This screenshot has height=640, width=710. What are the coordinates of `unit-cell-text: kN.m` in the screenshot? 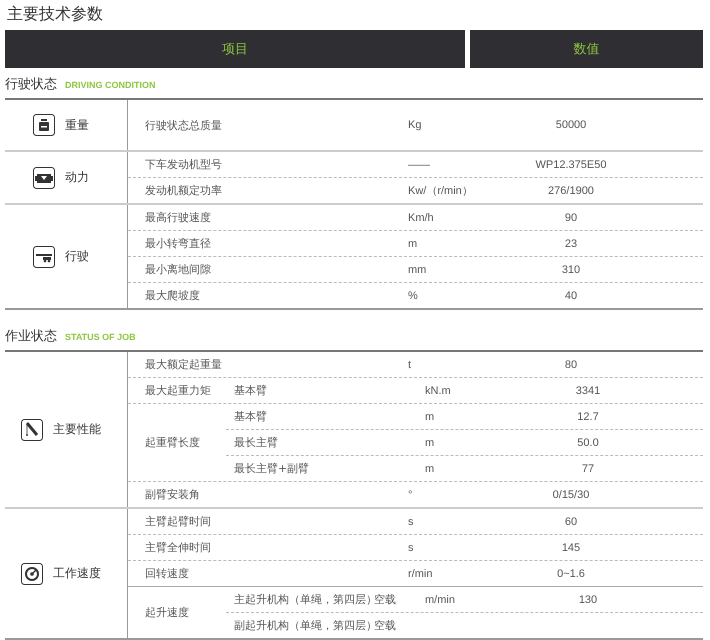 It's located at (438, 390).